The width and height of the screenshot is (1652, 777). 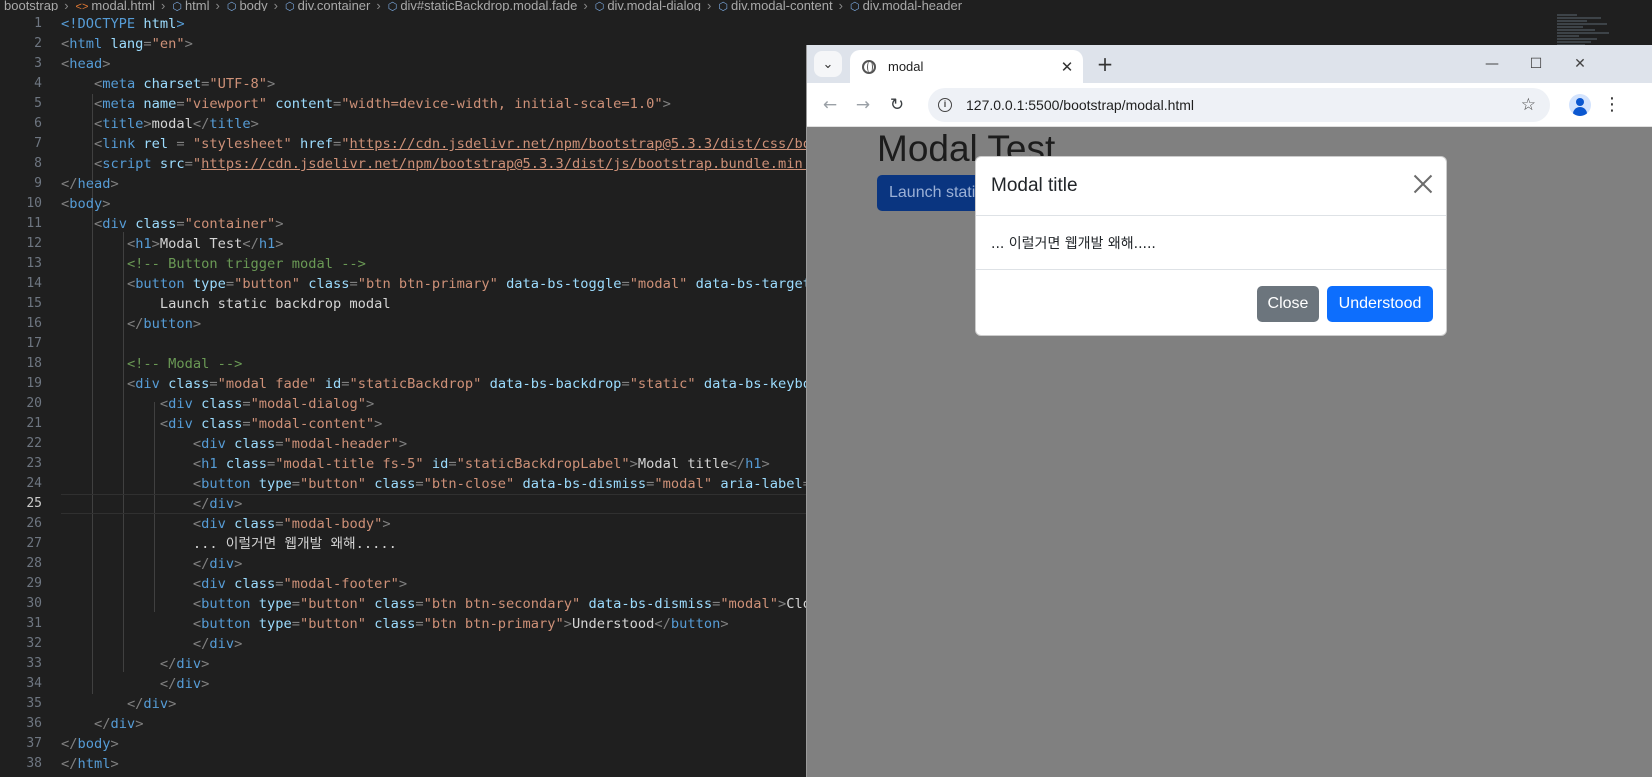 What do you see at coordinates (433, 424) in the screenshot?
I see `code-line: <div class="modal-content">` at bounding box center [433, 424].